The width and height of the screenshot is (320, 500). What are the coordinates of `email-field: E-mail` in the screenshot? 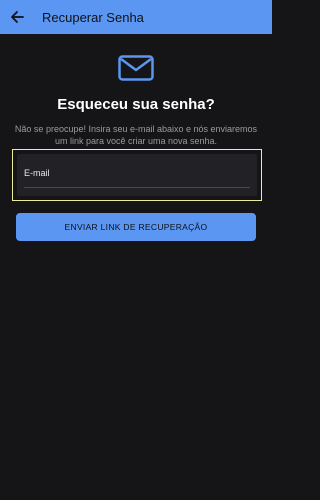 It's located at (137, 175).